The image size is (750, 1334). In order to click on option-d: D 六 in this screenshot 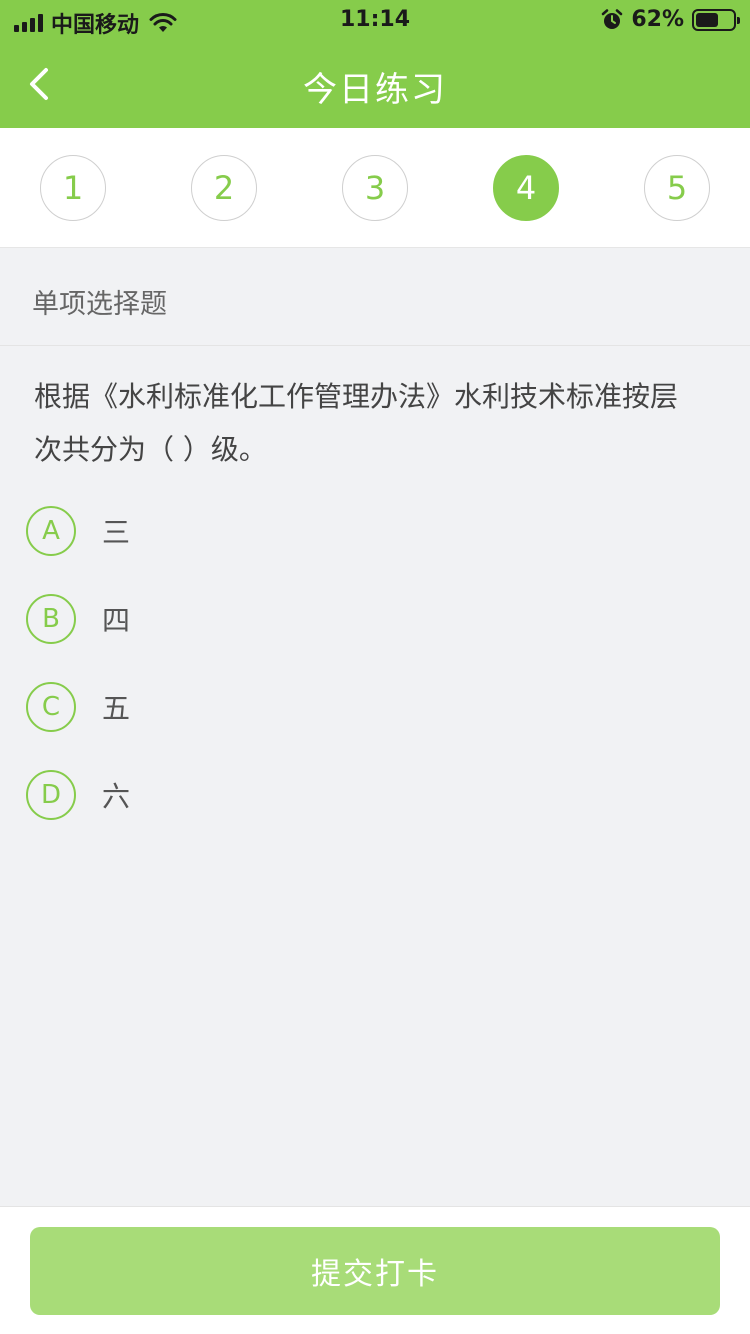, I will do `click(366, 795)`.